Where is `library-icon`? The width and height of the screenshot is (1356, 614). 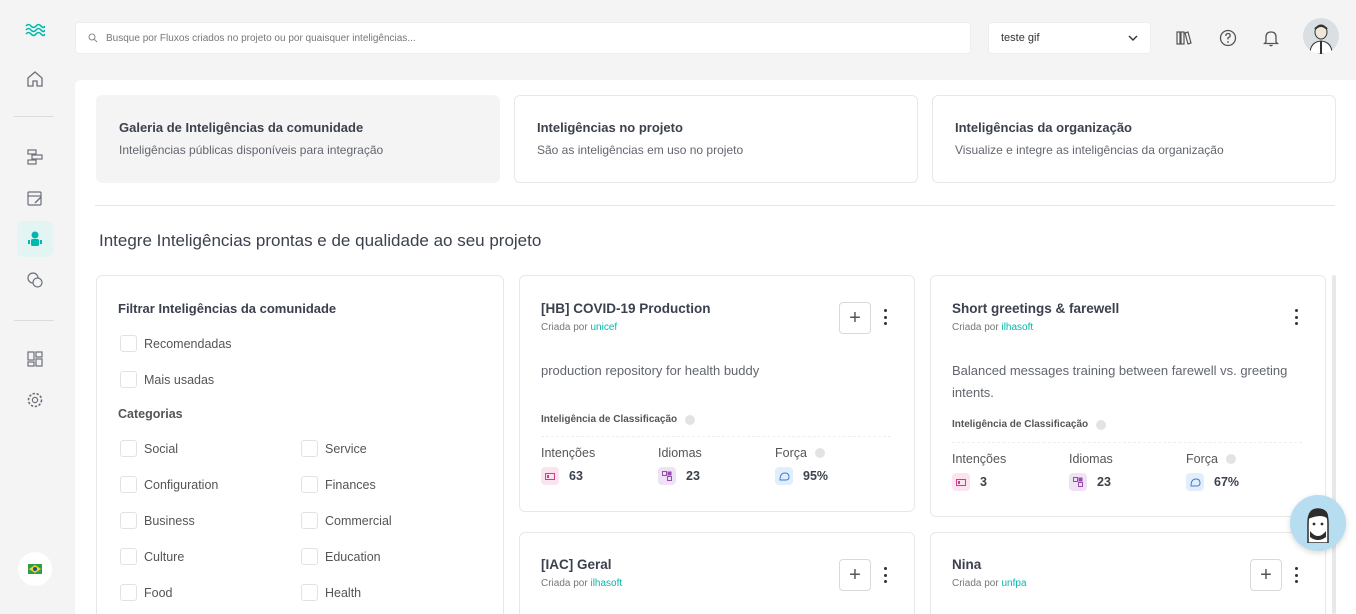 library-icon is located at coordinates (1184, 38).